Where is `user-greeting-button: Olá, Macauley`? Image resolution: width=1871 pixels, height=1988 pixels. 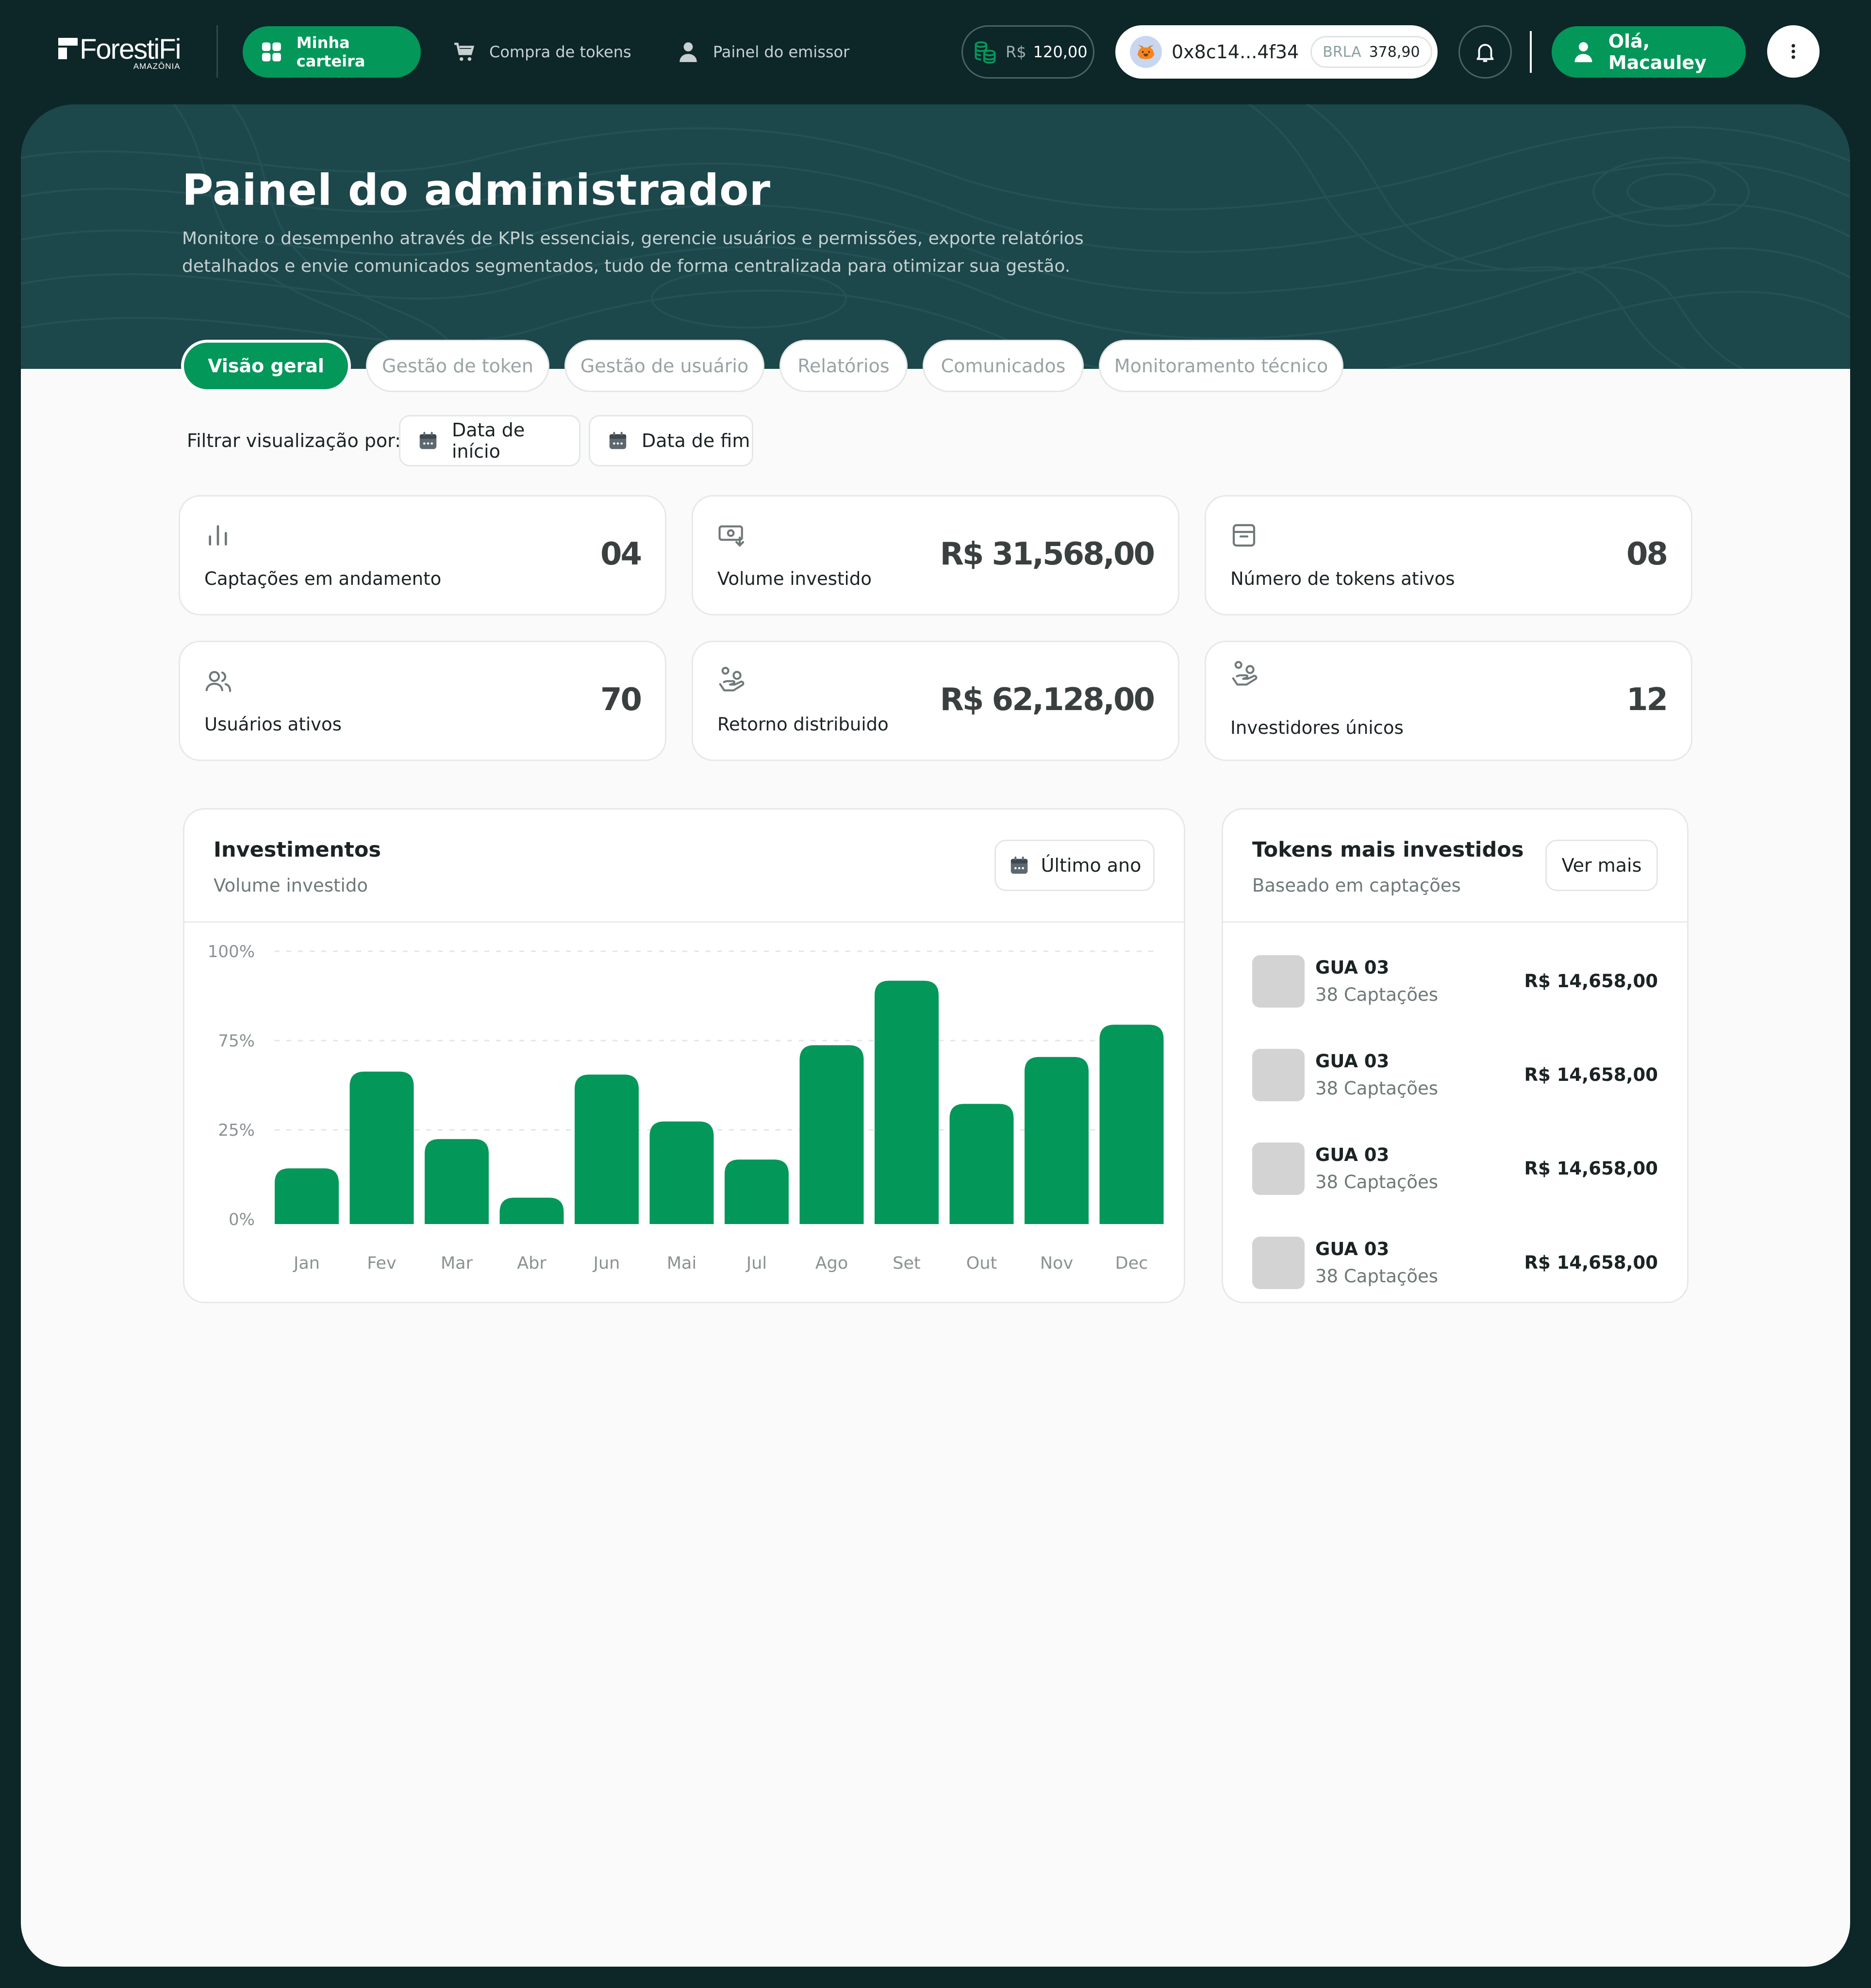
user-greeting-button: Olá, Macauley is located at coordinates (1649, 52).